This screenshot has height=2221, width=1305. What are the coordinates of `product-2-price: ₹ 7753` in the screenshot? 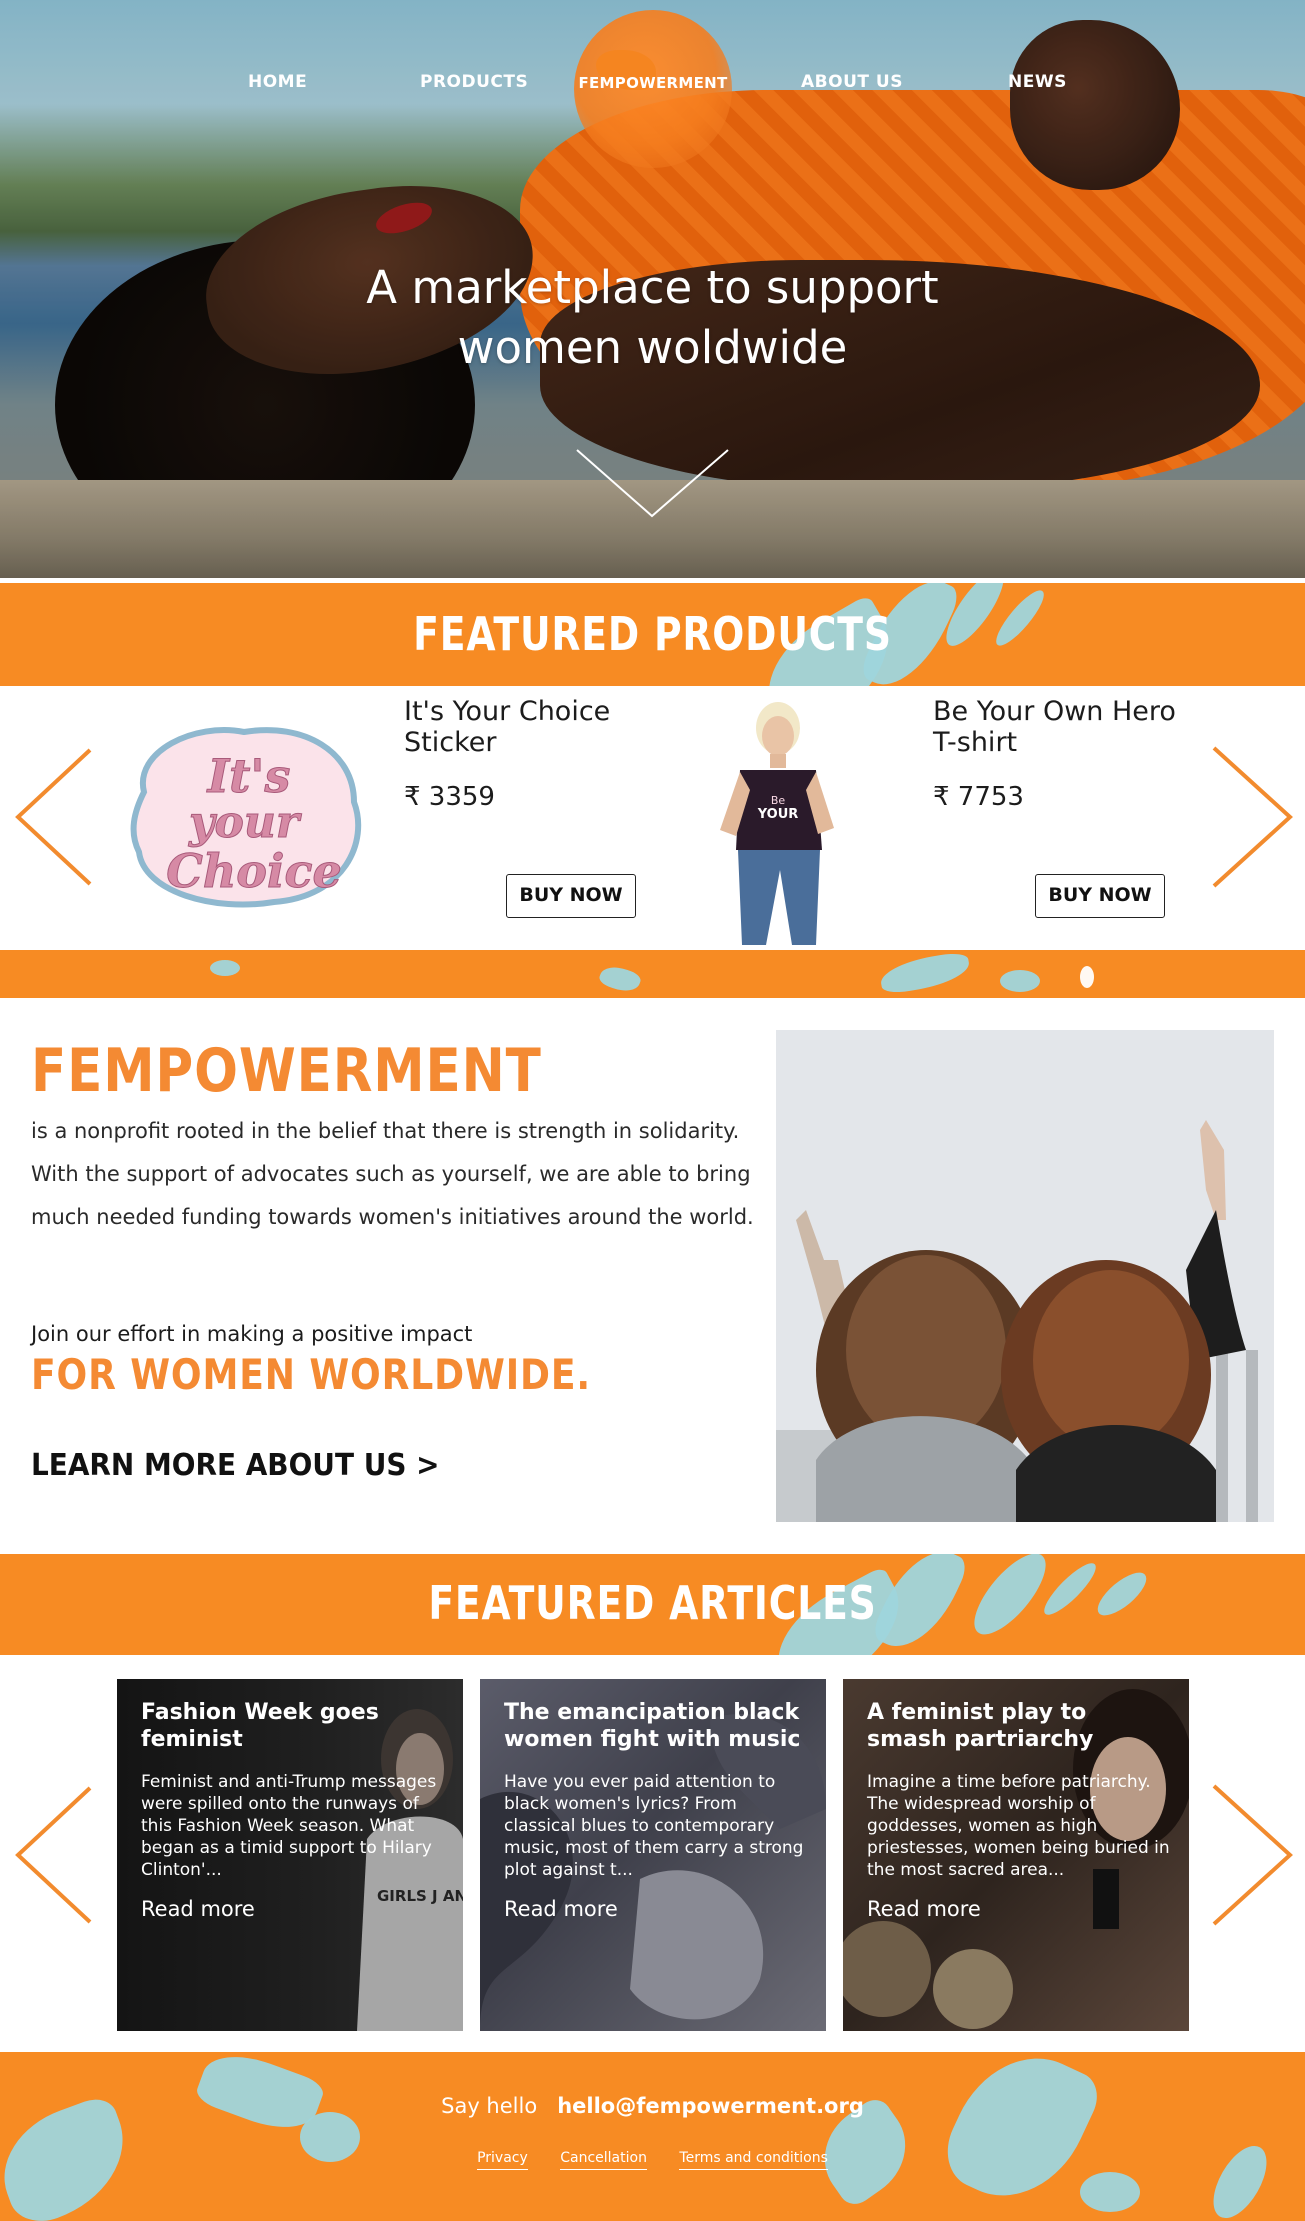 It's located at (978, 797).